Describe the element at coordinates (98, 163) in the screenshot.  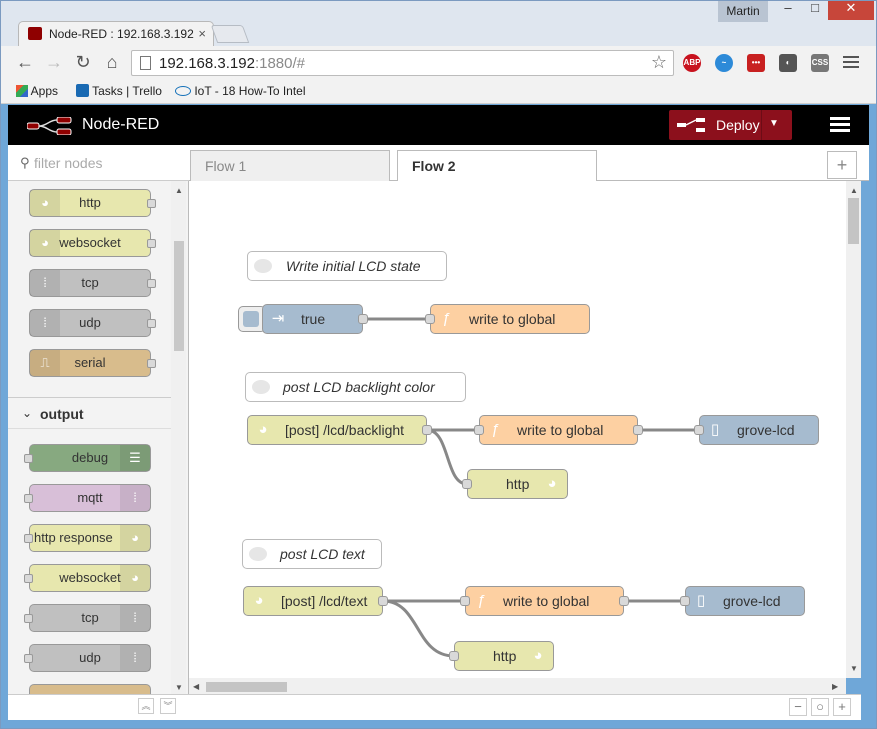
I see `filter-nodes-input: ⚲ filter nodes` at that location.